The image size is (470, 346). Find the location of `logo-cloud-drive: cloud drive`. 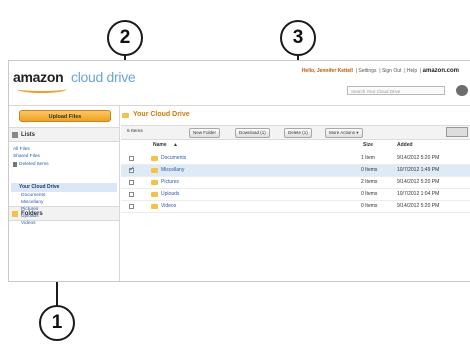

logo-cloud-drive: cloud drive is located at coordinates (103, 77).